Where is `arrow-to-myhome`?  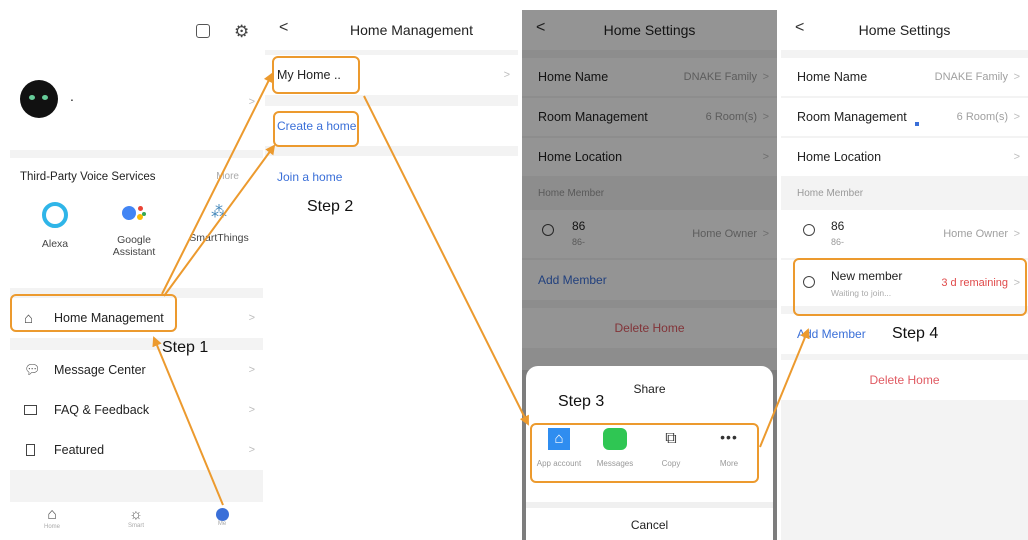 arrow-to-myhome is located at coordinates (217, 183).